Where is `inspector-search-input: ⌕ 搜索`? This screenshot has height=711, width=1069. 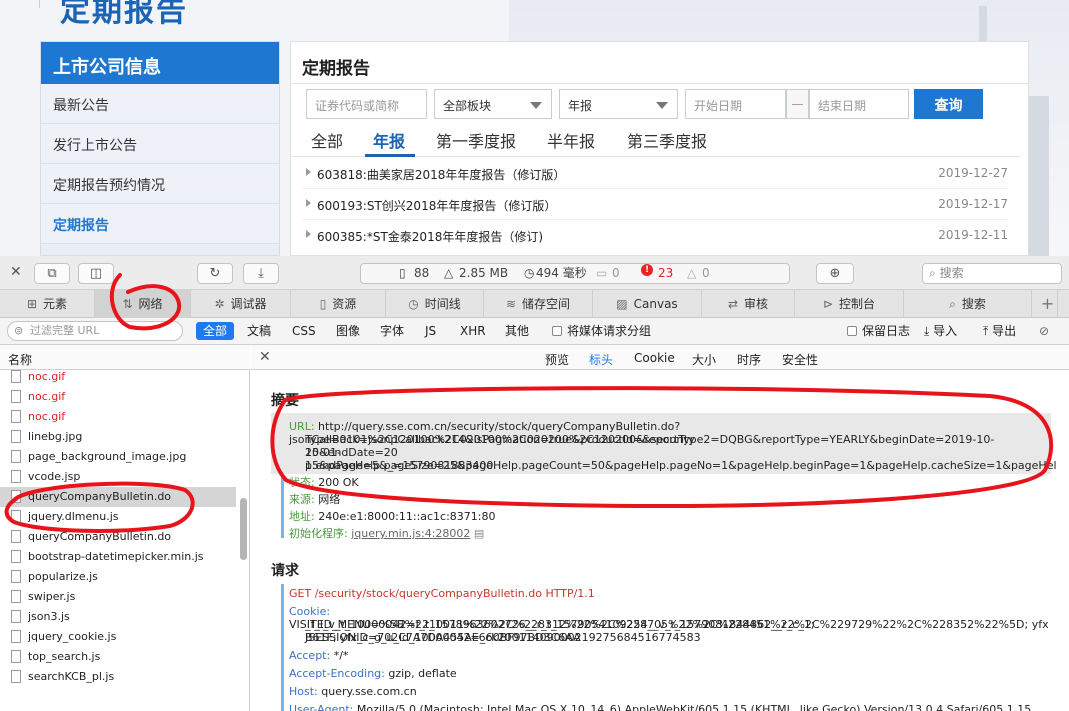 inspector-search-input: ⌕ 搜索 is located at coordinates (992, 273).